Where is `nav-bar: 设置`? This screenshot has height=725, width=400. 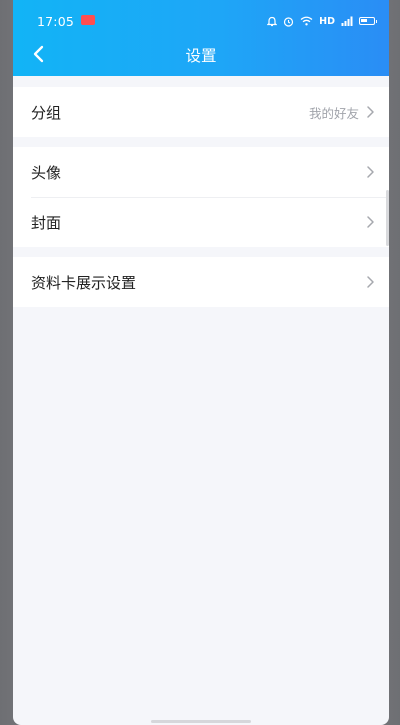 nav-bar: 设置 is located at coordinates (201, 54).